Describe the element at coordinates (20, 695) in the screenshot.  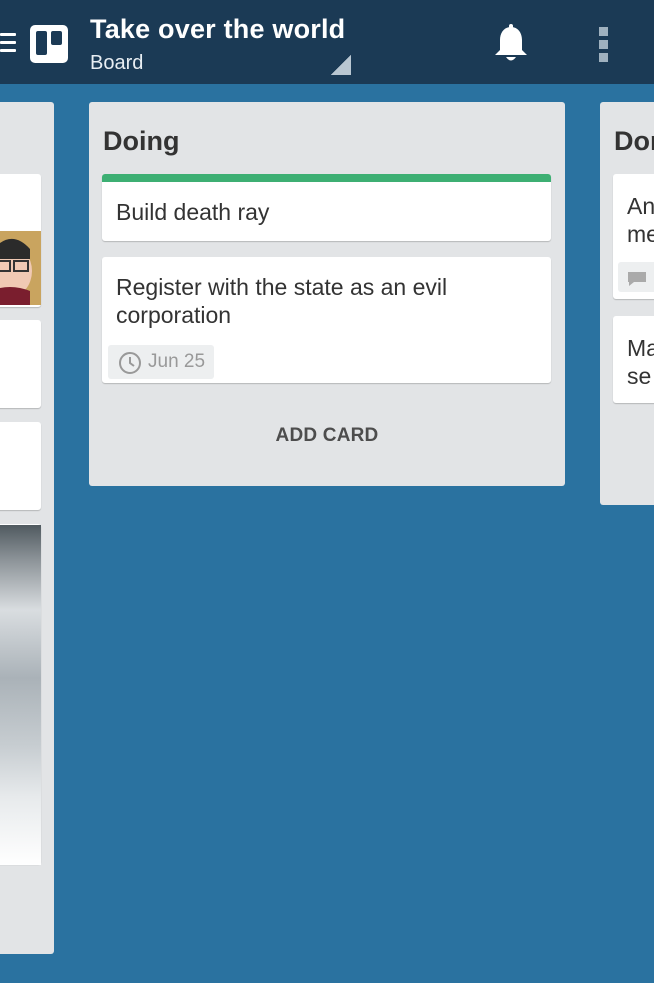
I see `card-cover-image` at that location.